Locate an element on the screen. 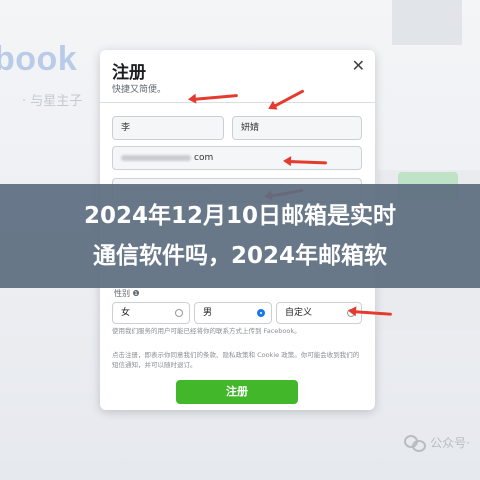  background-panel-top is located at coordinates (427, 22).